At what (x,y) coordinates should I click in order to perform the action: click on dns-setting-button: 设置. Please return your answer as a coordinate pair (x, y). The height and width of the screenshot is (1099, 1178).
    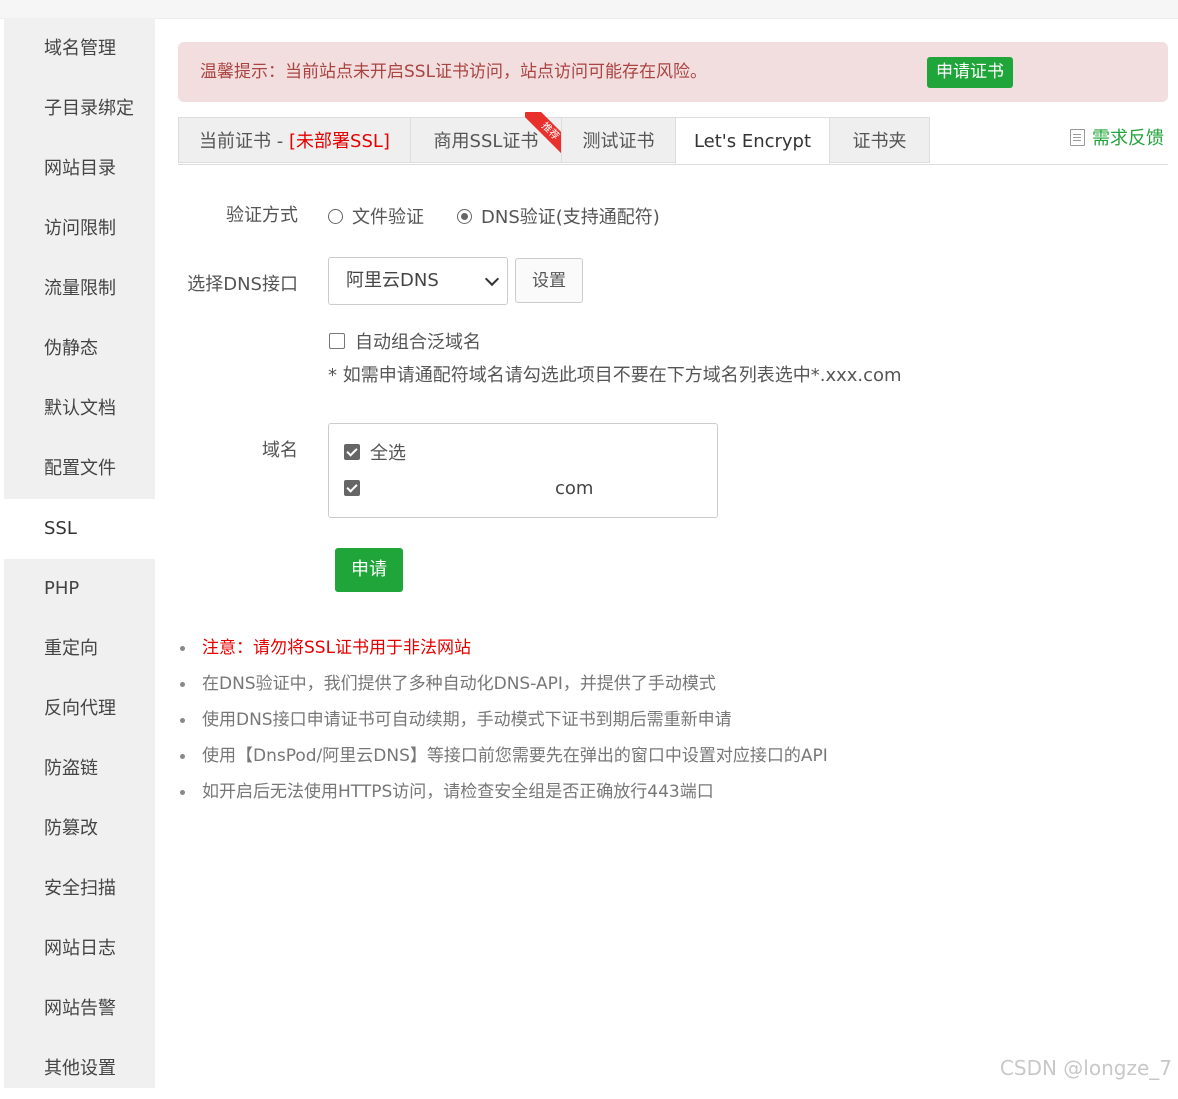
    Looking at the image, I should click on (549, 280).